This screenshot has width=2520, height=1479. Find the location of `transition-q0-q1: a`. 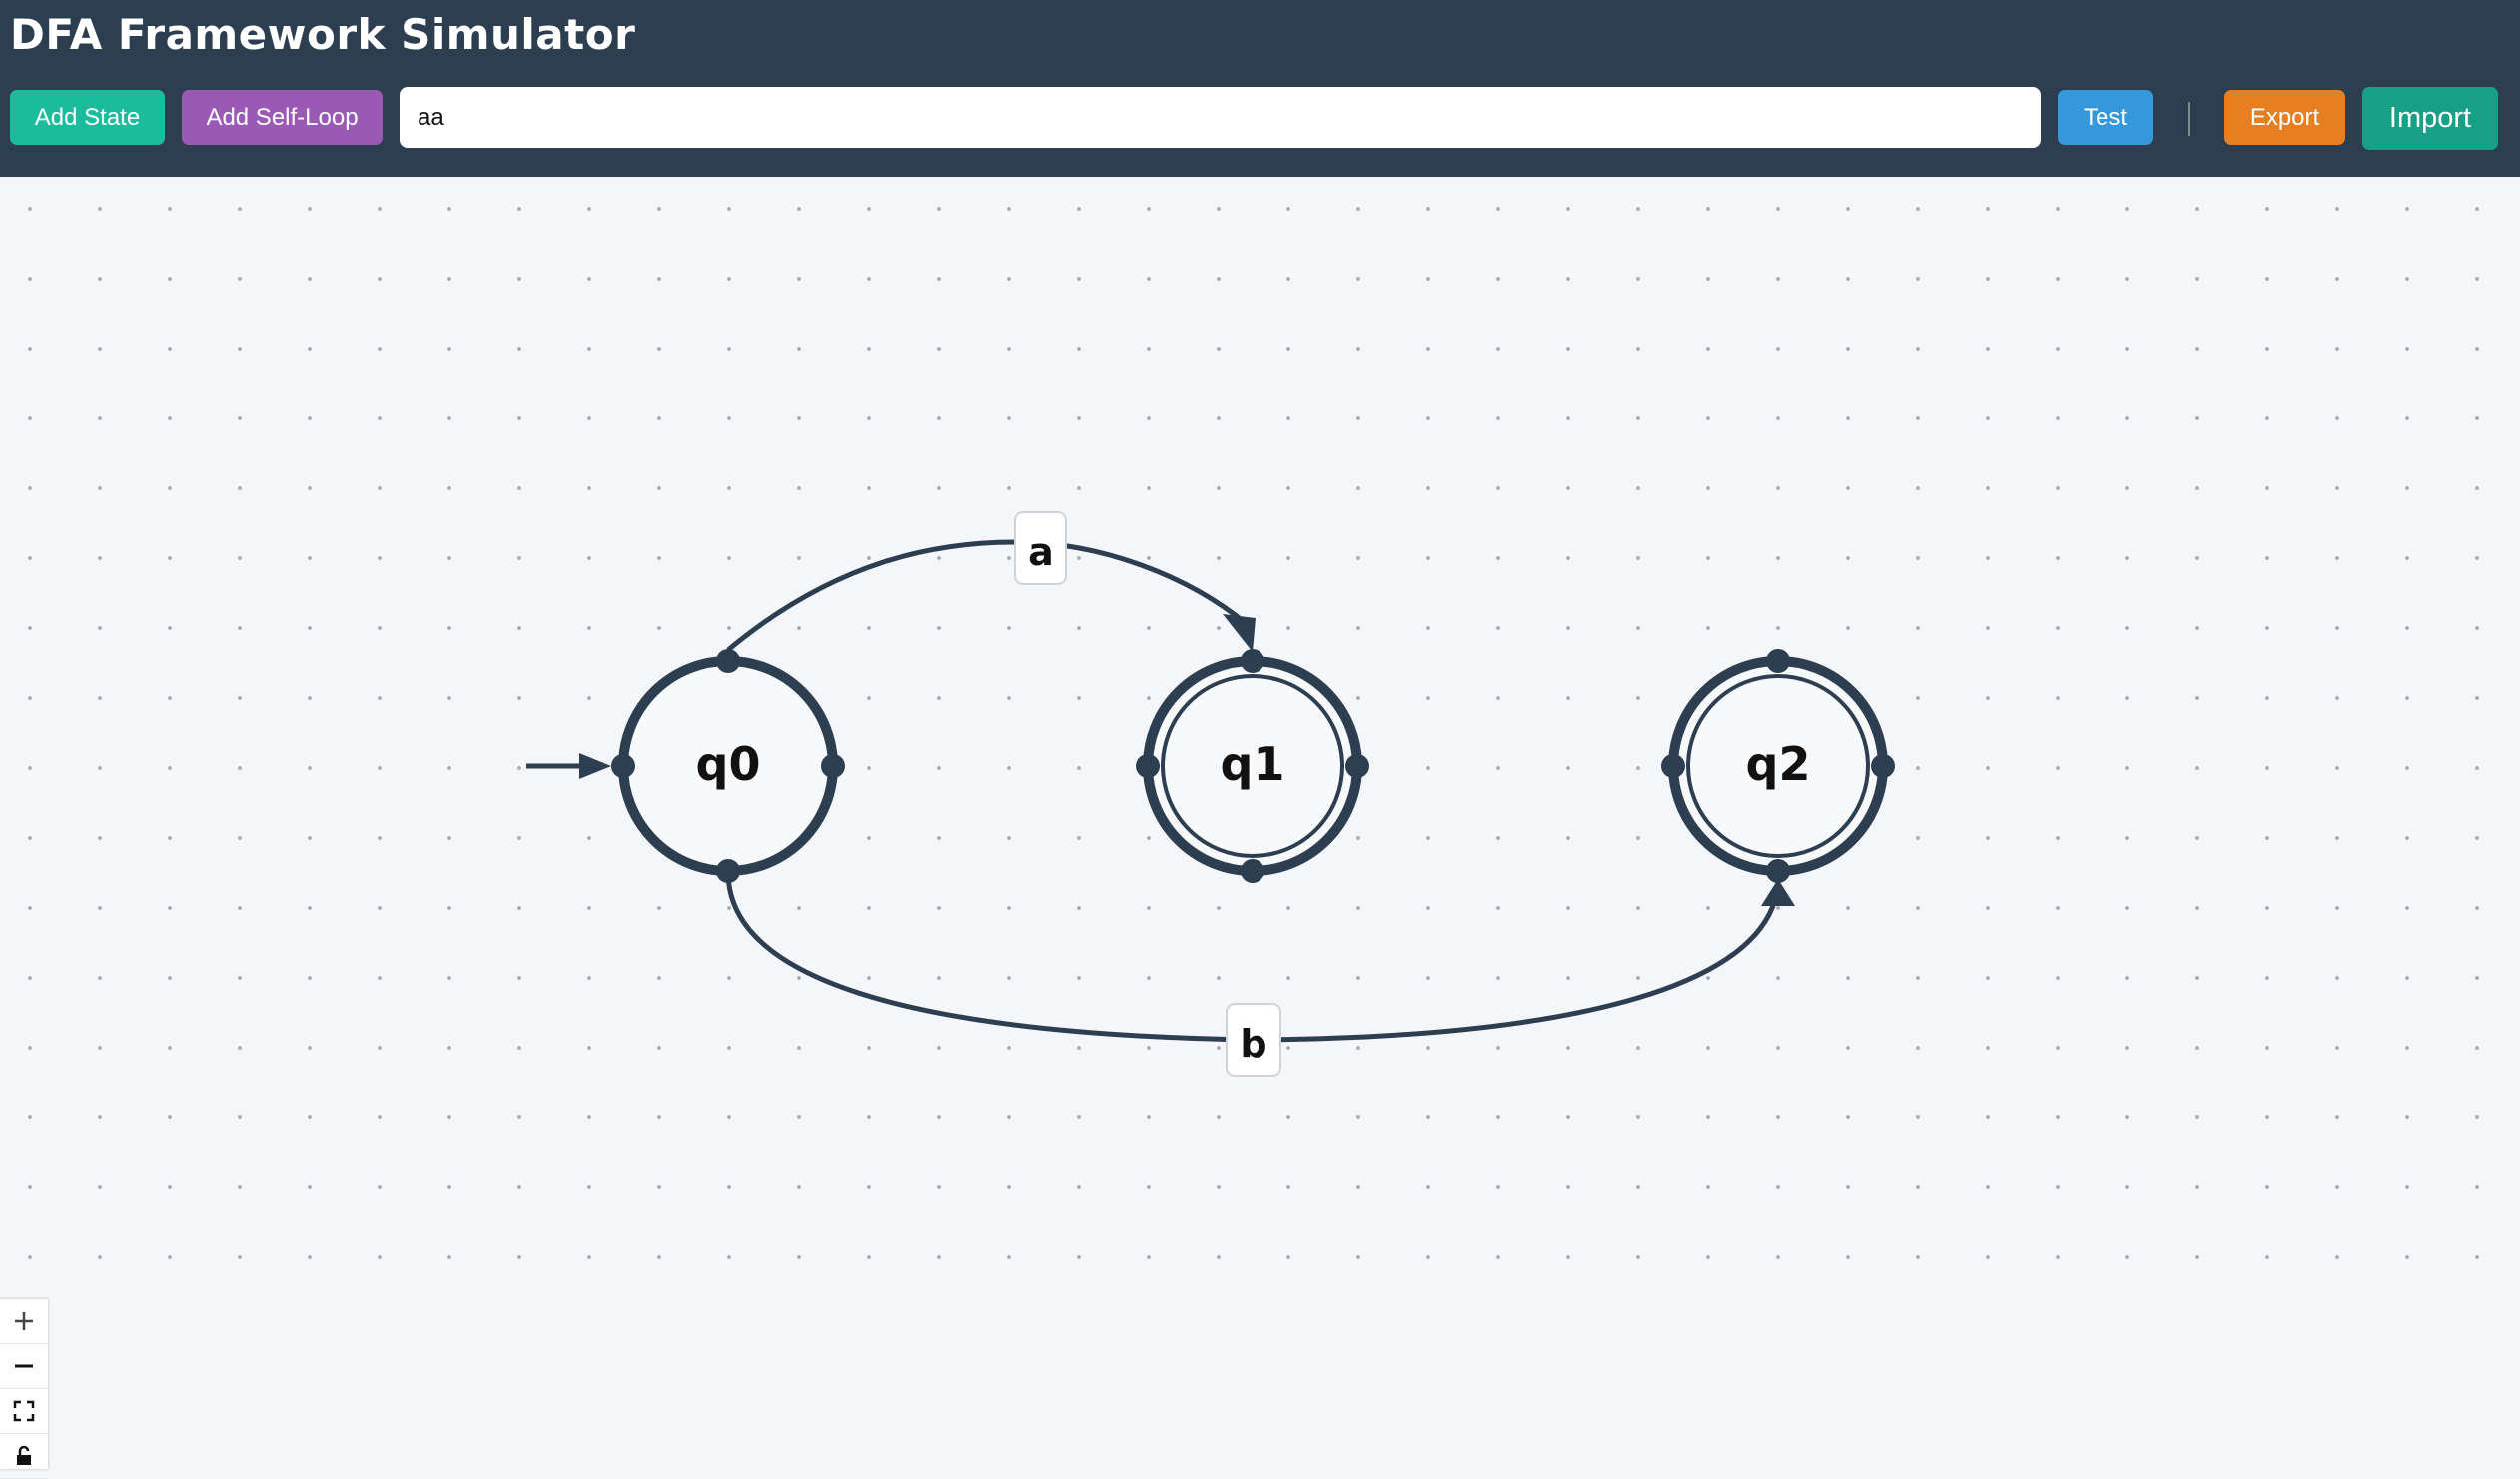

transition-q0-q1: a is located at coordinates (991, 581).